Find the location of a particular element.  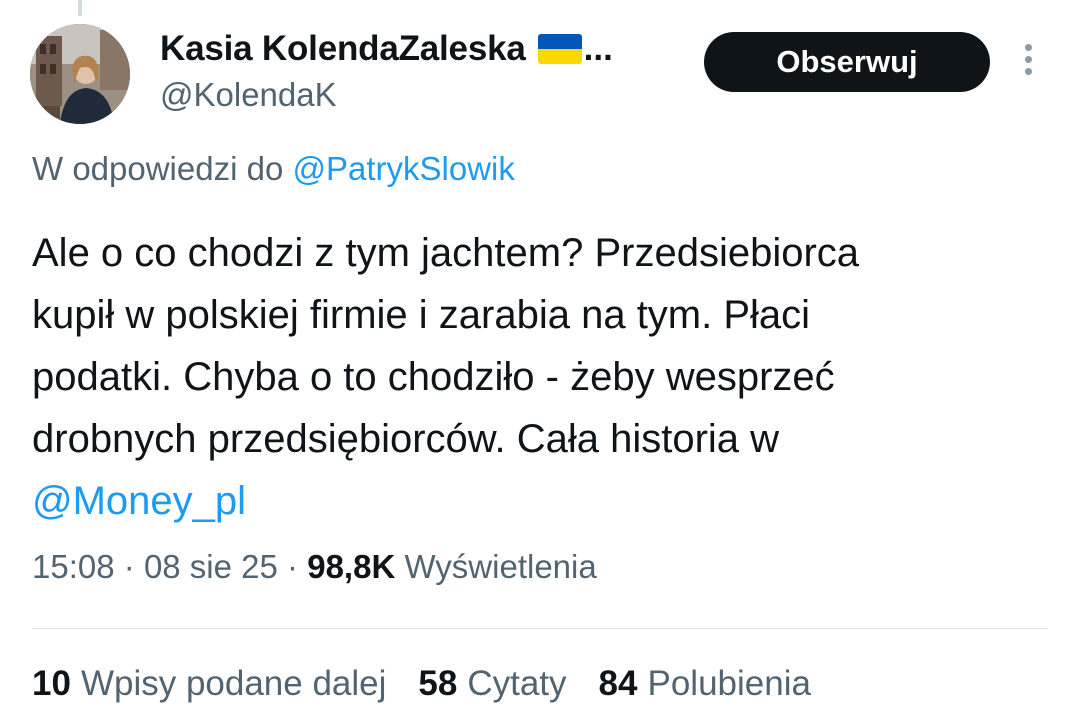

tweet-time: 15:08 is located at coordinates (73, 566).